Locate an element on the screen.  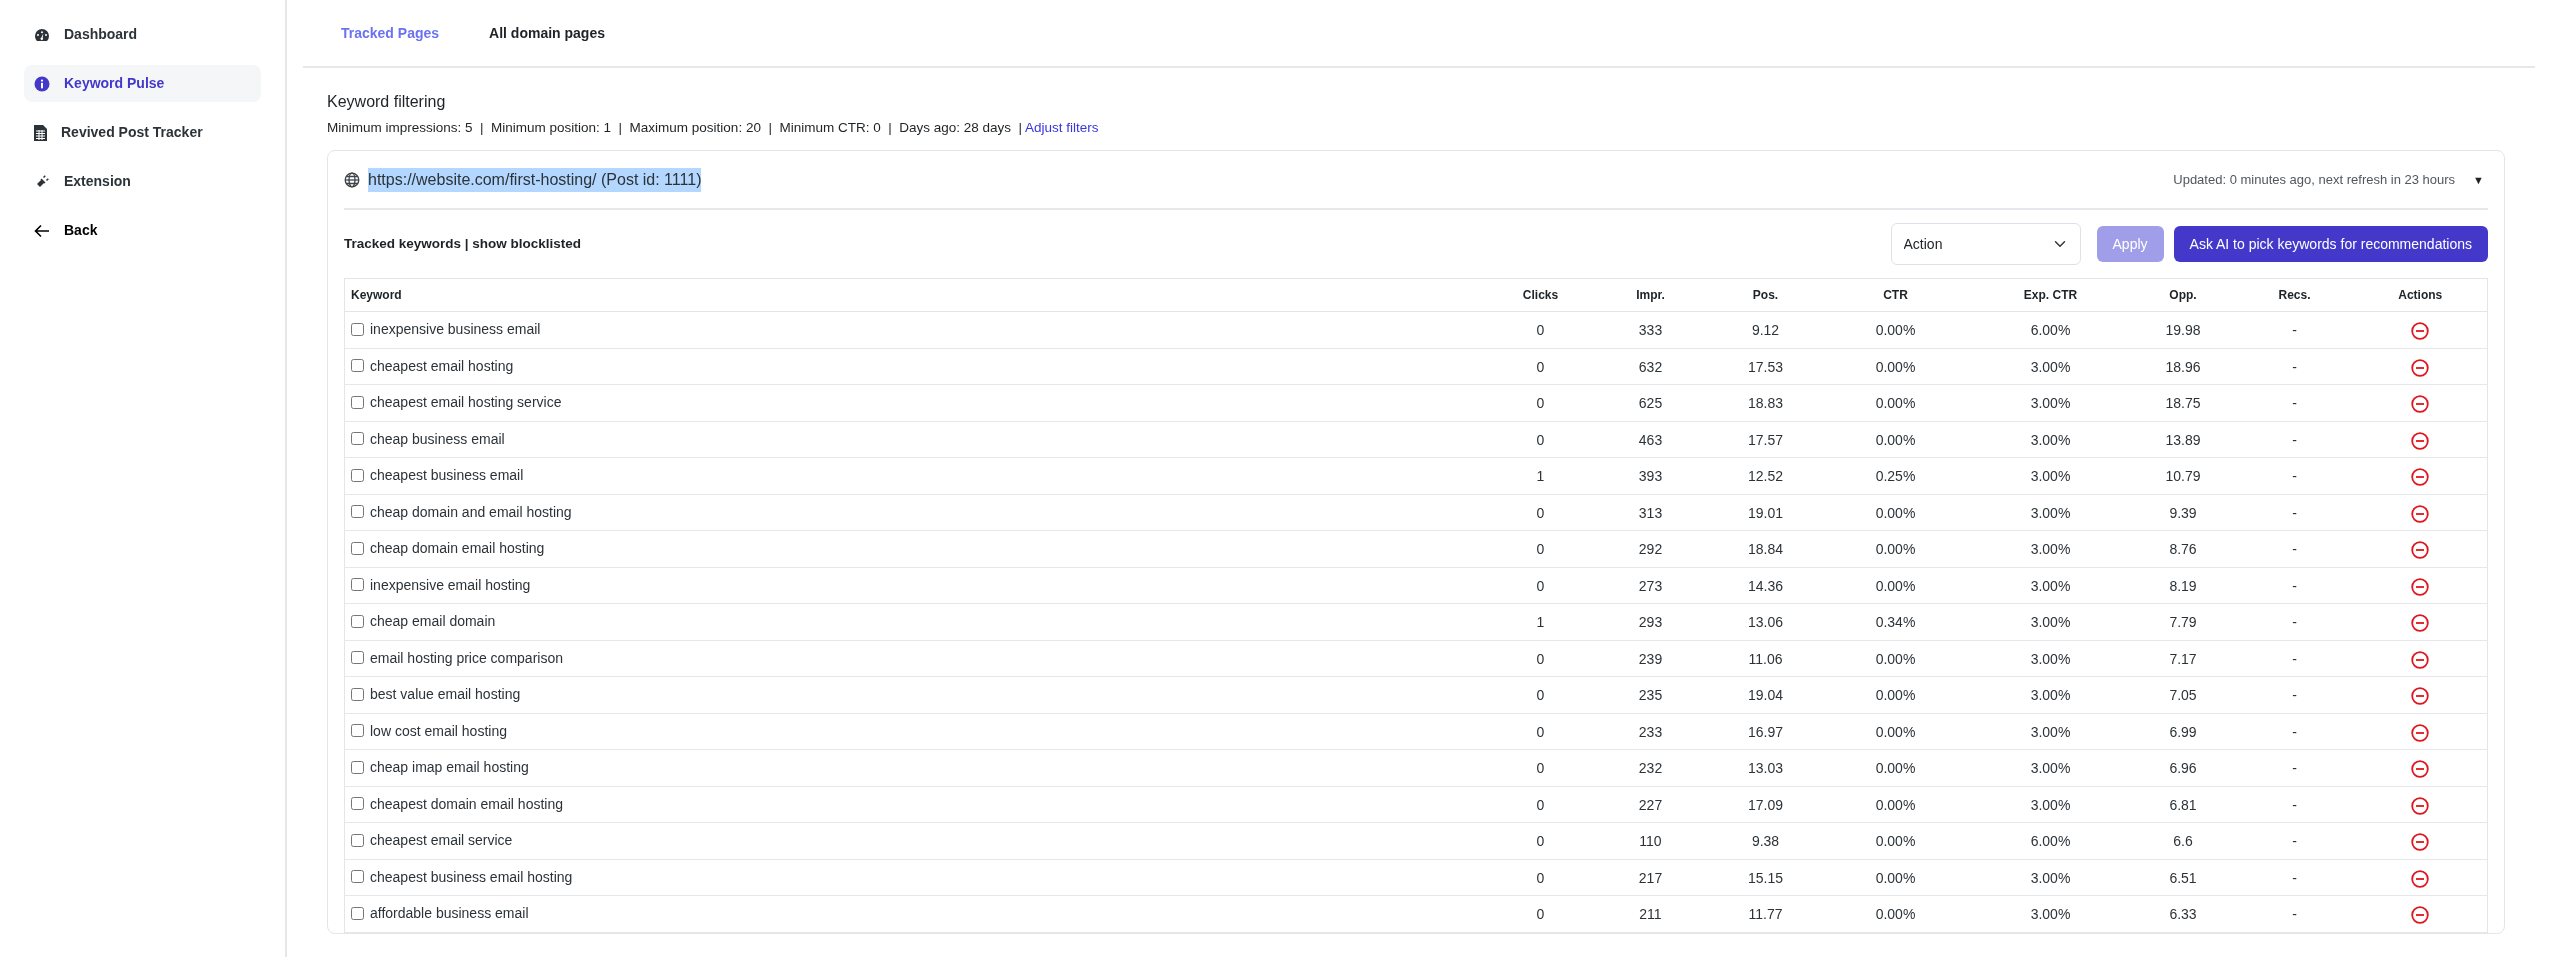
keyword-text: cheap imap email hosting is located at coordinates (449, 768).